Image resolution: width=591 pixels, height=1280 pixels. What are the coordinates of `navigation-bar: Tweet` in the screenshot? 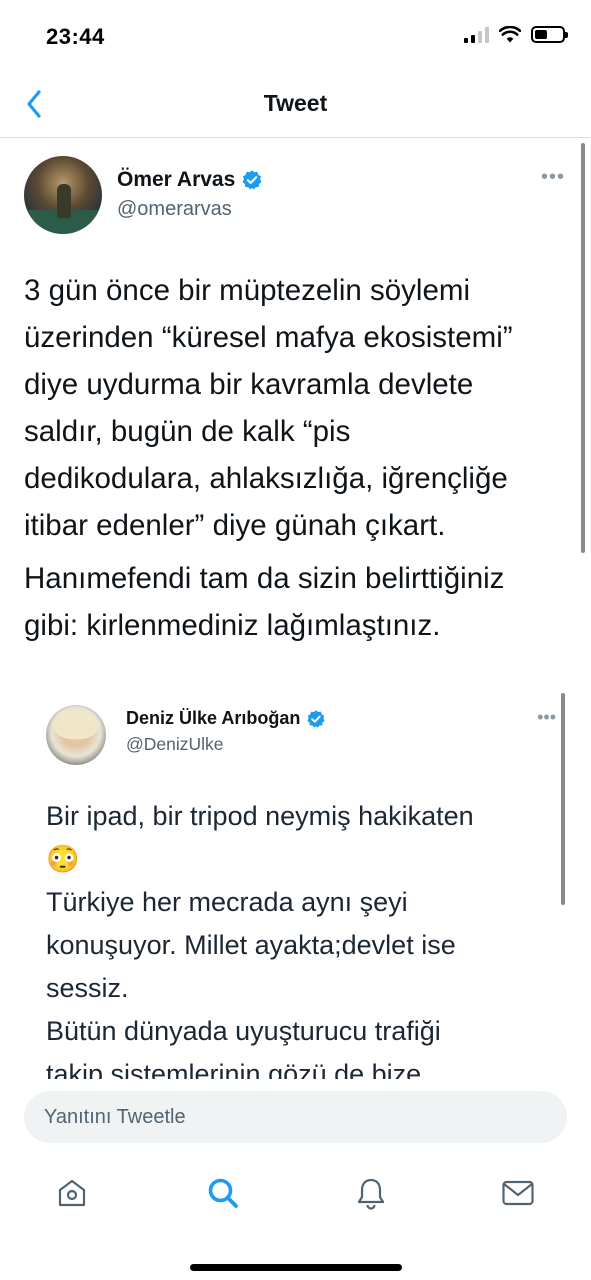 It's located at (295, 104).